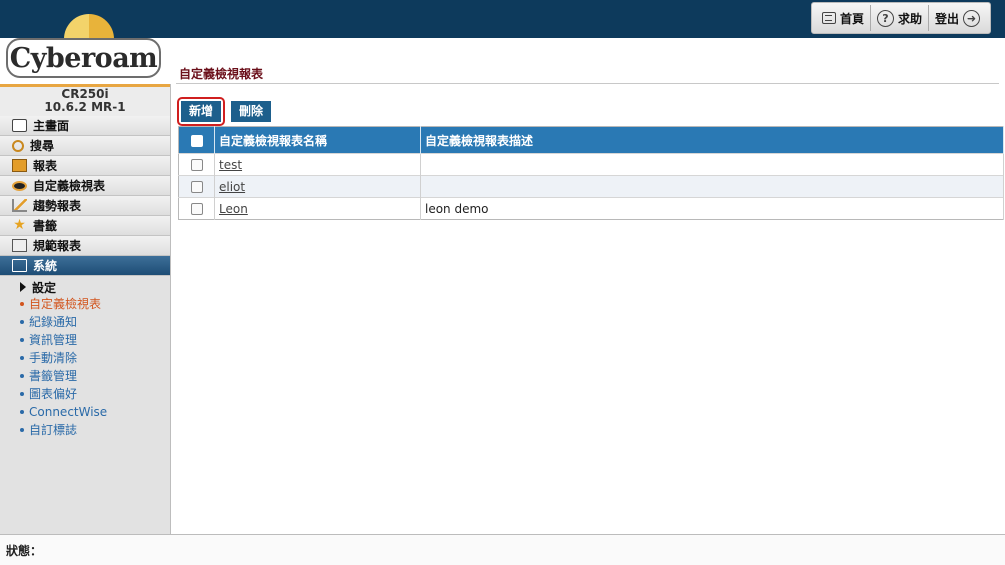  Describe the element at coordinates (24, 550) in the screenshot. I see `status-label: 狀態：` at that location.